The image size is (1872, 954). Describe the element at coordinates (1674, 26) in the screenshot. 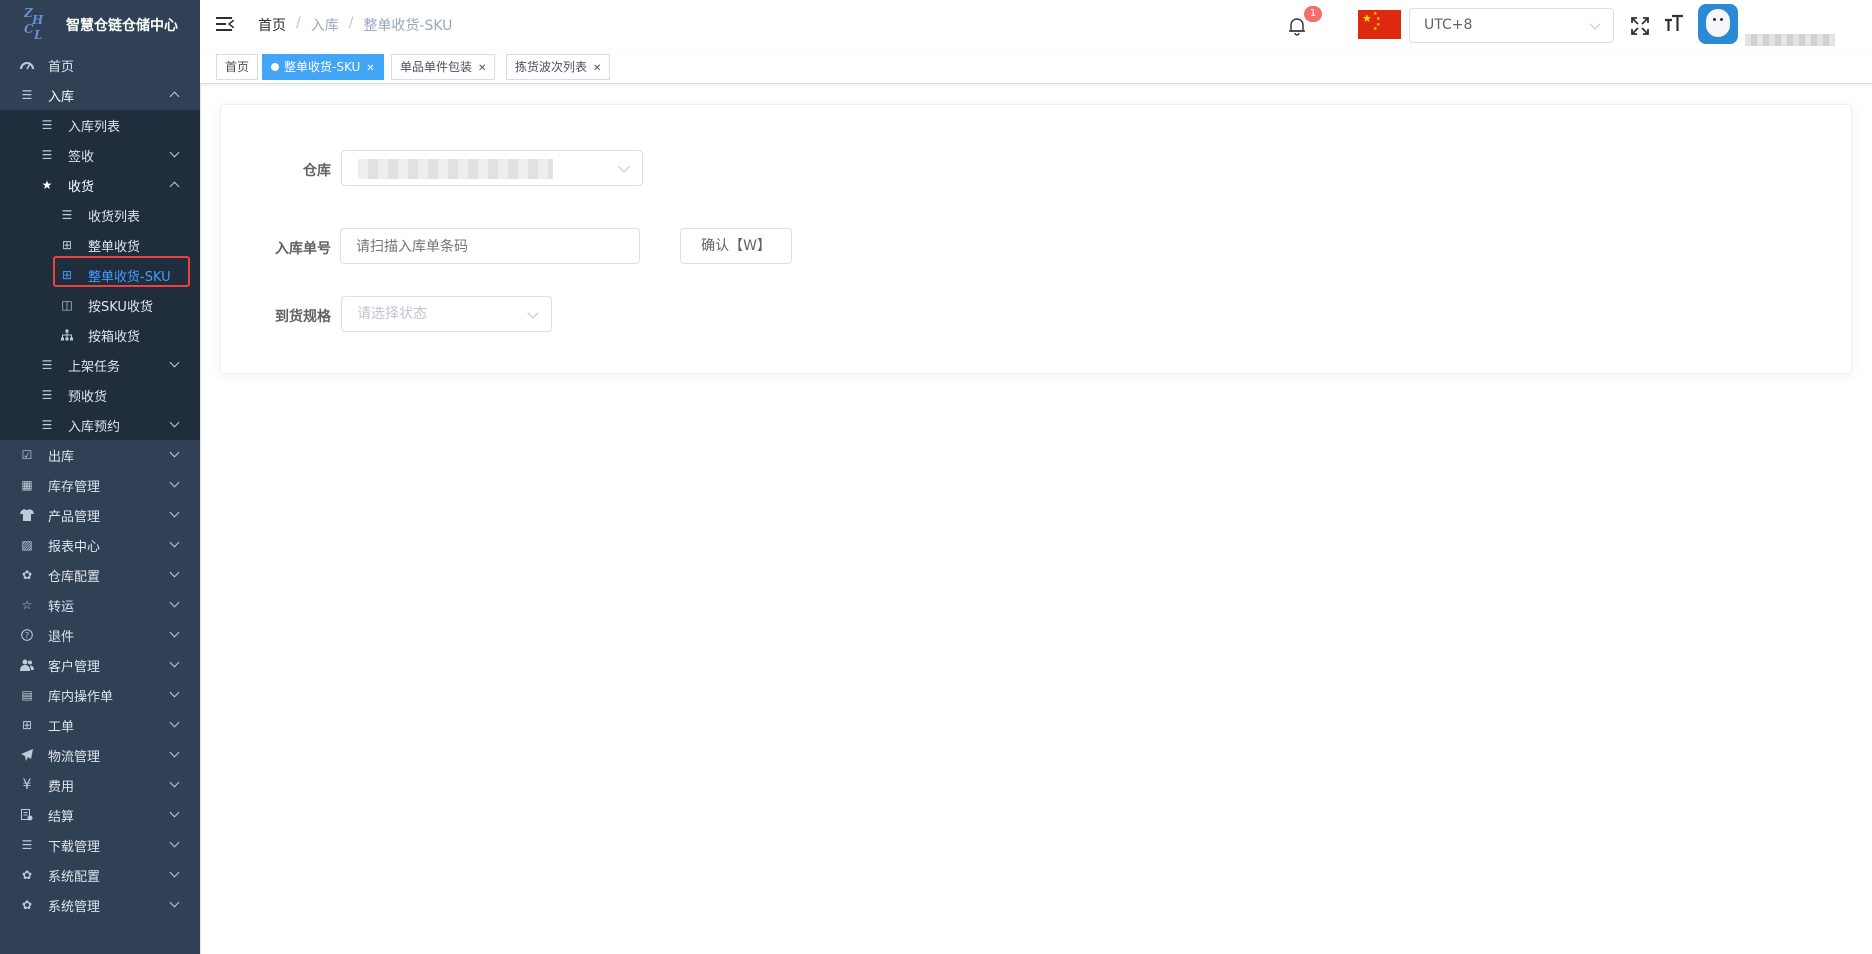

I see `font-size-icon` at that location.